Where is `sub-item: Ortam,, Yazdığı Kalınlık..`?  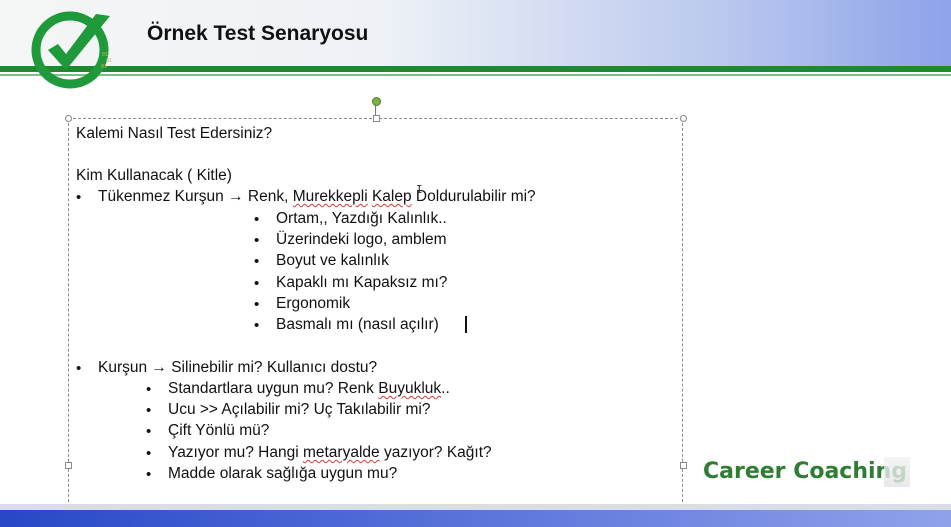
sub-item: Ortam,, Yazdığı Kalınlık.. is located at coordinates (361, 218).